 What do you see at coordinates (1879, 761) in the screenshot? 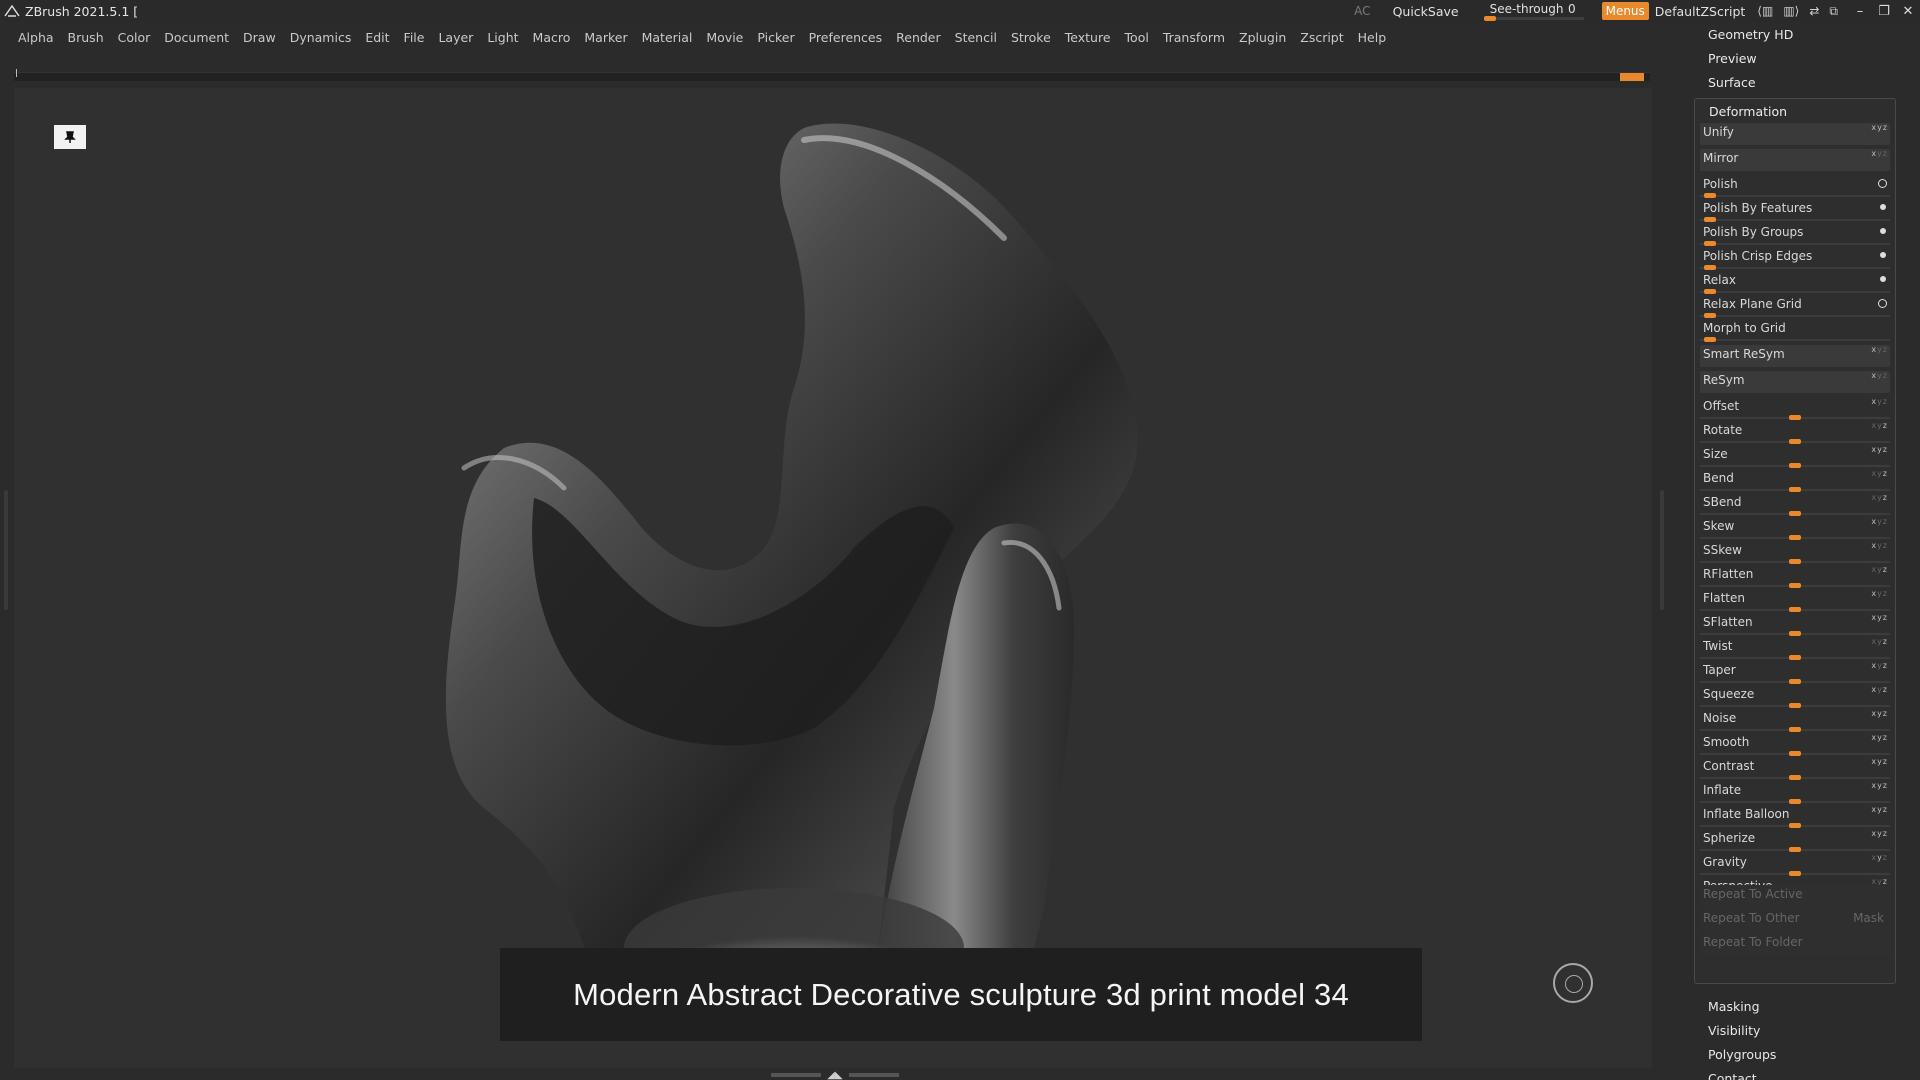
I see `contrast-axis-toggles: xyz` at bounding box center [1879, 761].